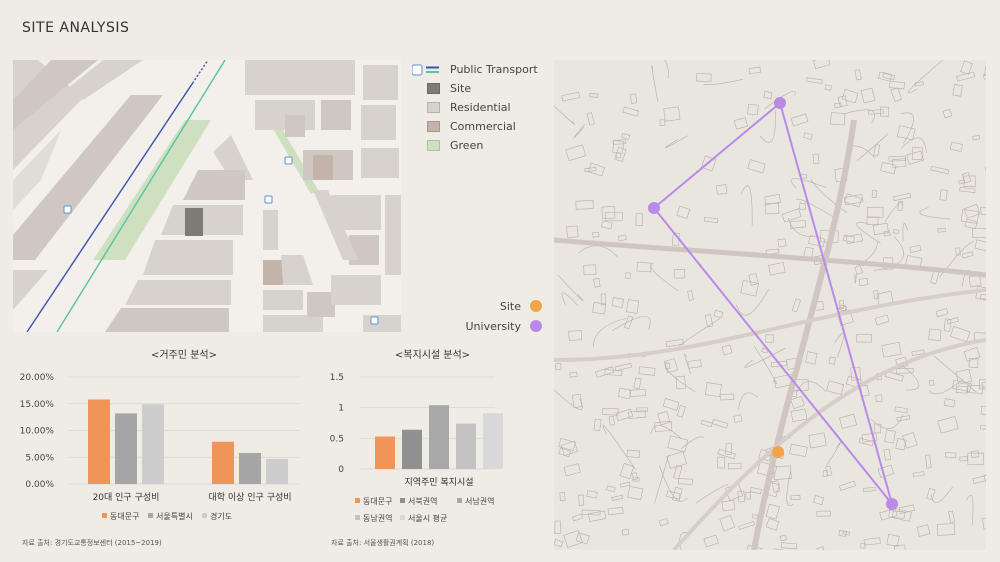 The width and height of the screenshot is (1000, 562). Describe the element at coordinates (39, 485) in the screenshot. I see `y-tick-label: 0.00%` at that location.